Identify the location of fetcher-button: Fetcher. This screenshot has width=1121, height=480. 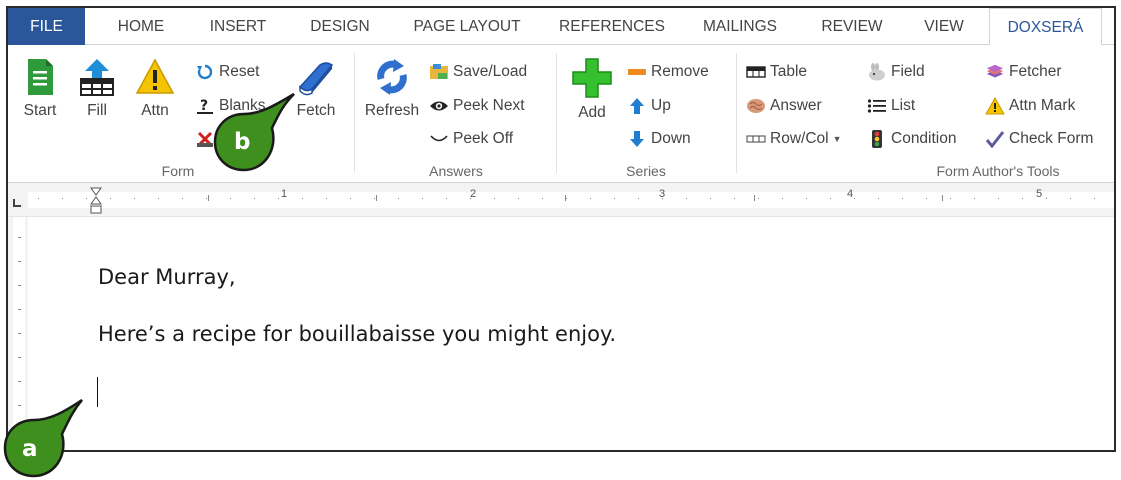
(1023, 72).